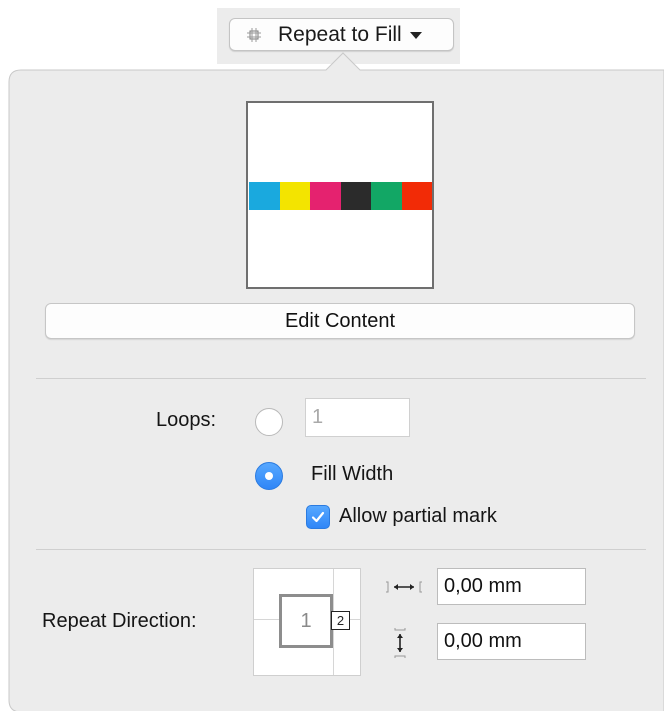  I want to click on horizontal-gap-field: 0,00 mm, so click(511, 586).